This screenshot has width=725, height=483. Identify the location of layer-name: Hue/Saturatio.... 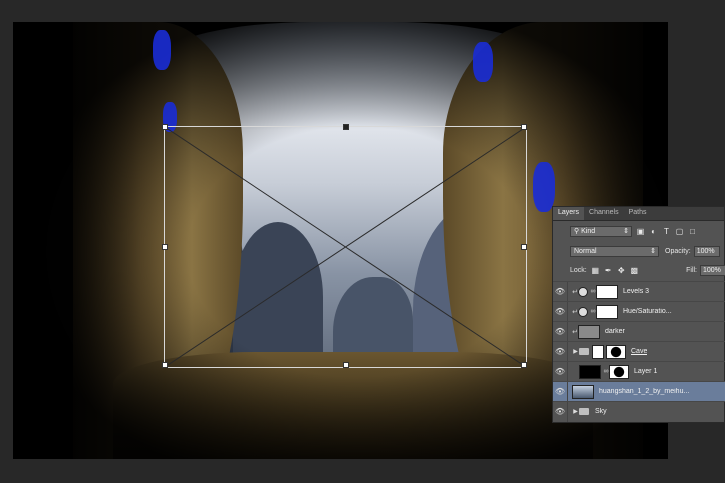
(647, 311).